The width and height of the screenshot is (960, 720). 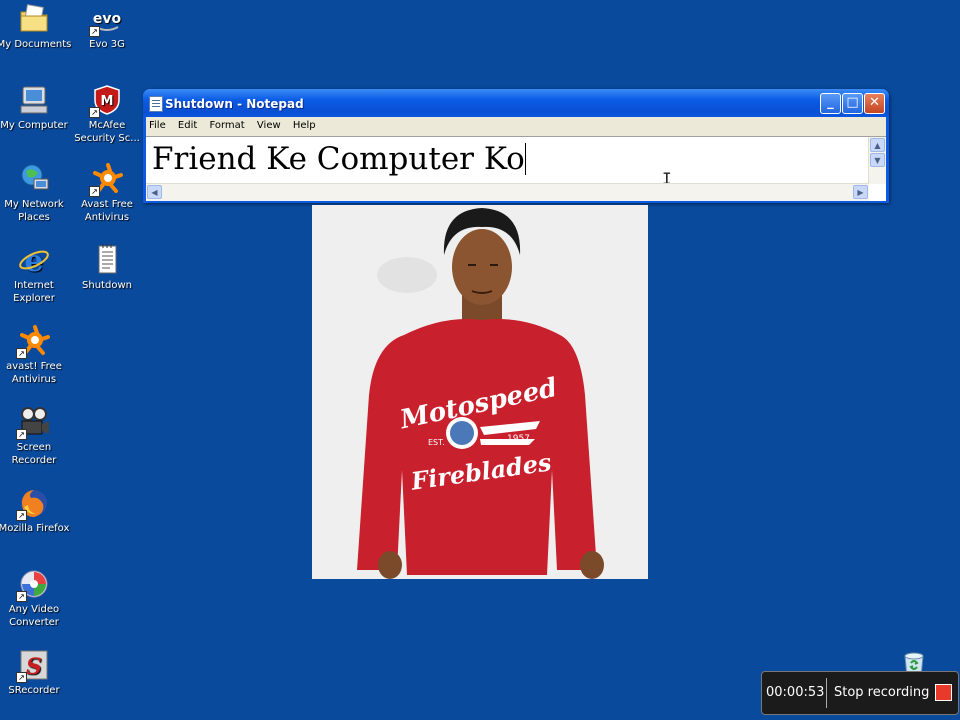 I want to click on notepad-titlebar: Shutdown - Notepad _ □ ✕, so click(x=516, y=103).